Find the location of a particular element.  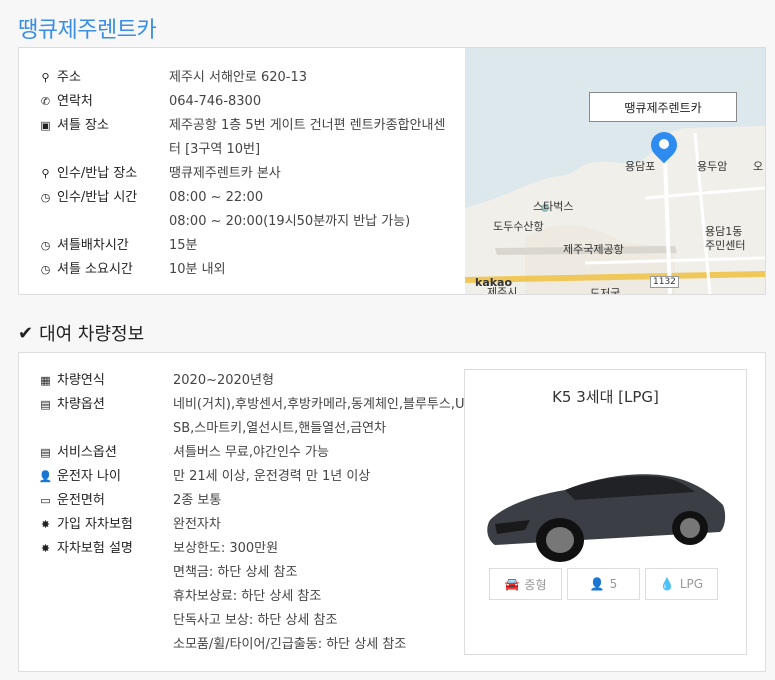

label-text: 연락처 is located at coordinates (75, 101).